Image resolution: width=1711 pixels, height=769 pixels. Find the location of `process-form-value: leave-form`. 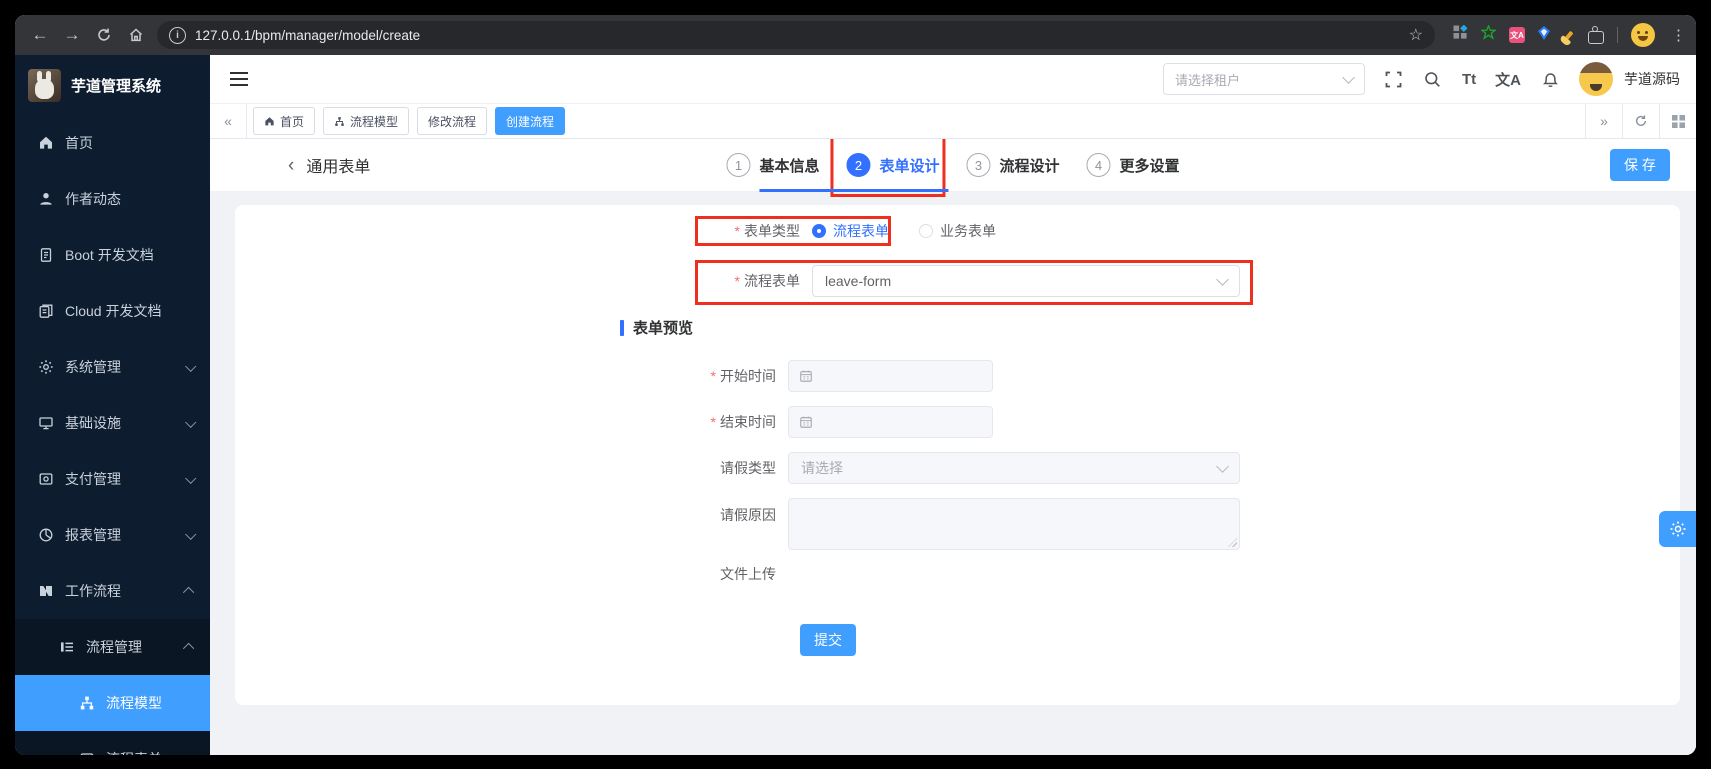

process-form-value: leave-form is located at coordinates (858, 281).